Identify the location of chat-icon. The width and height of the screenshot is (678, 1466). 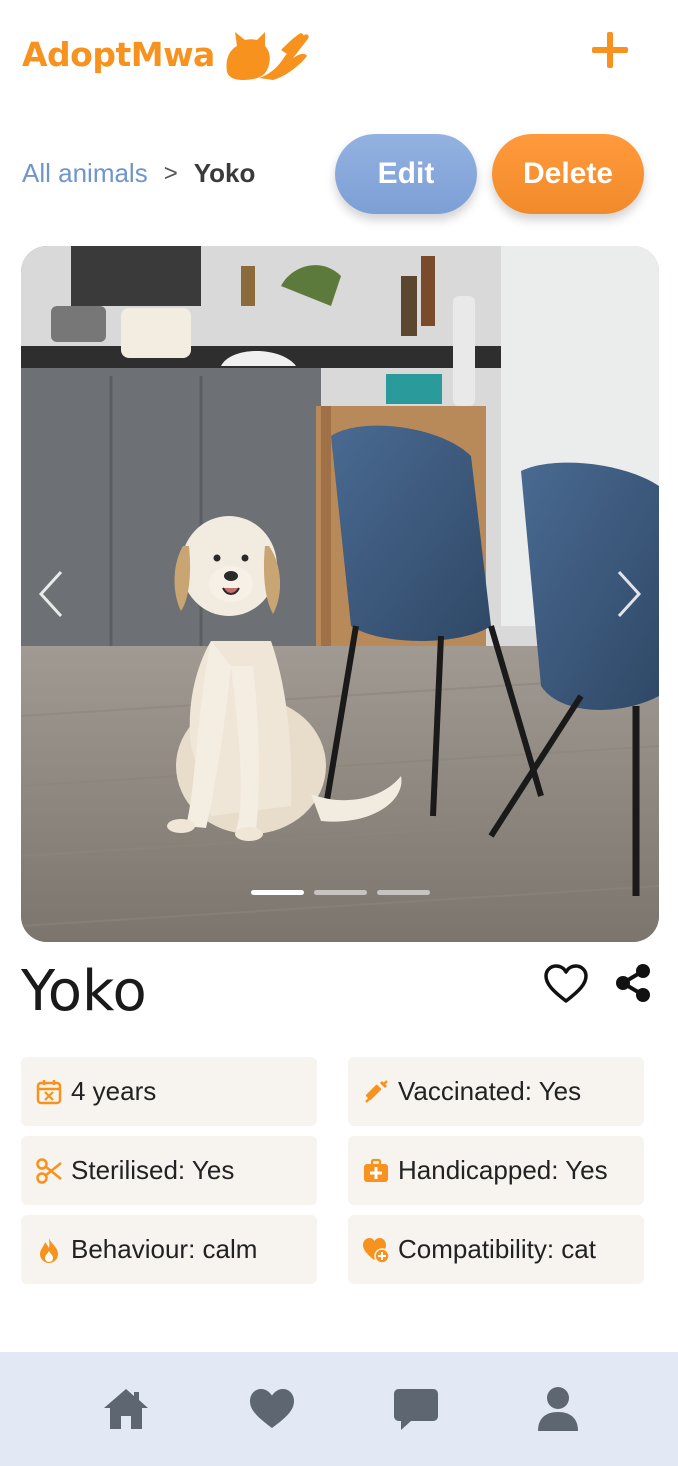
(416, 1409).